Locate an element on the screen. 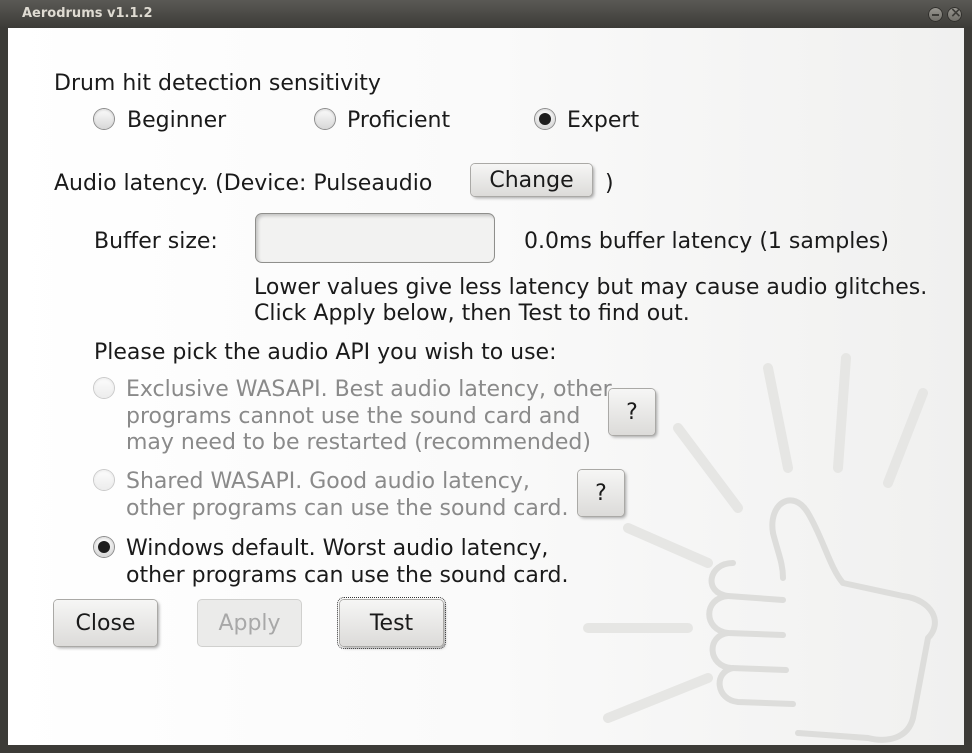  shared-wasapi-line2: other programs can use the sound card. is located at coordinates (347, 508).